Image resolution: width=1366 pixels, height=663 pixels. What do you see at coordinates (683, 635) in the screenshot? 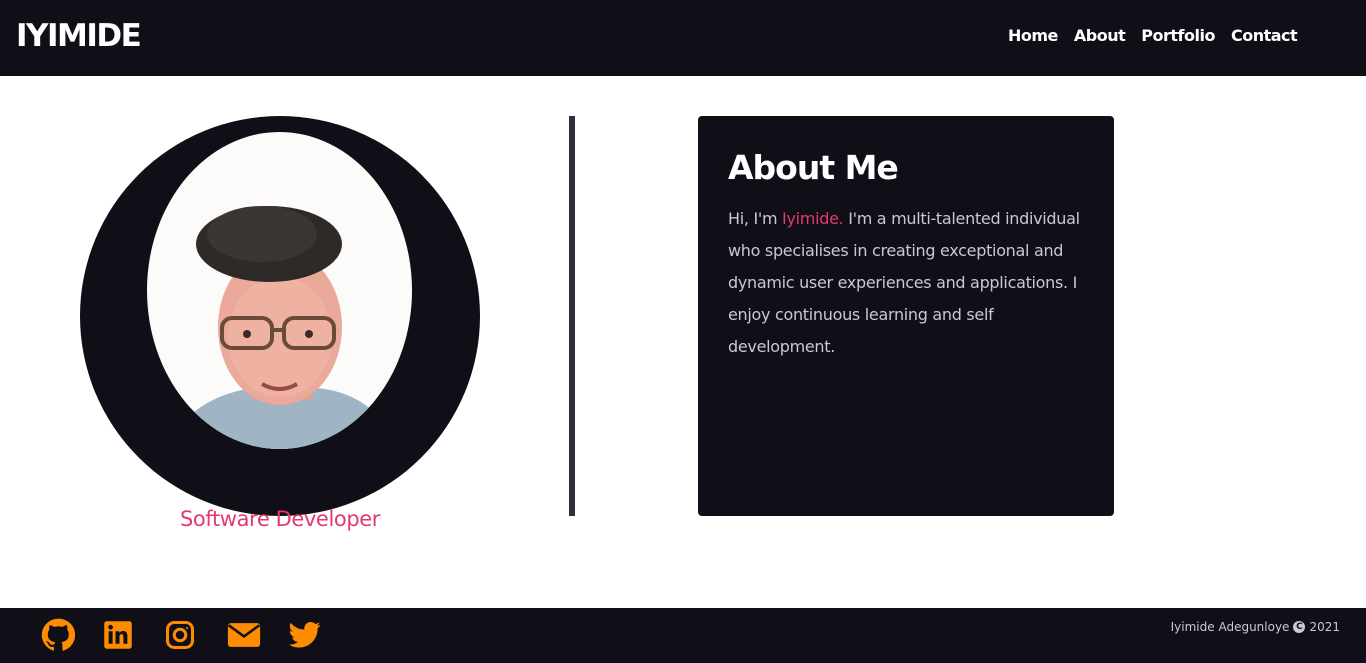
I see `site-footer: Iyimide Adegunloye C 2021` at bounding box center [683, 635].